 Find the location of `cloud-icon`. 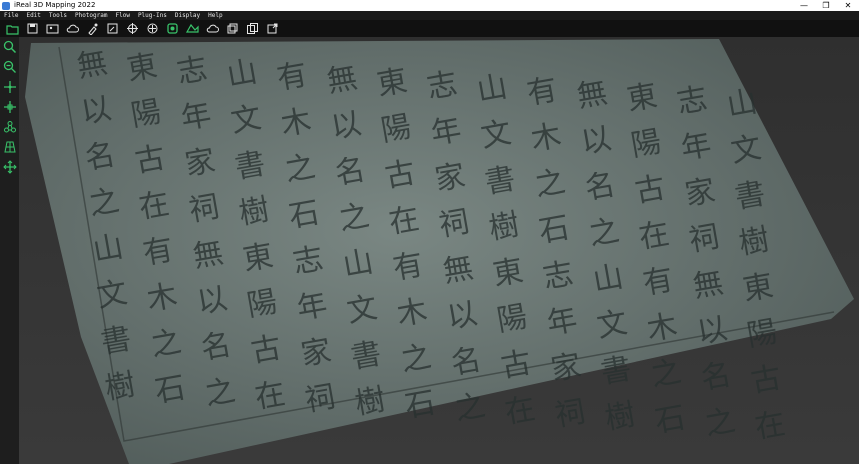

cloud-icon is located at coordinates (72, 28).